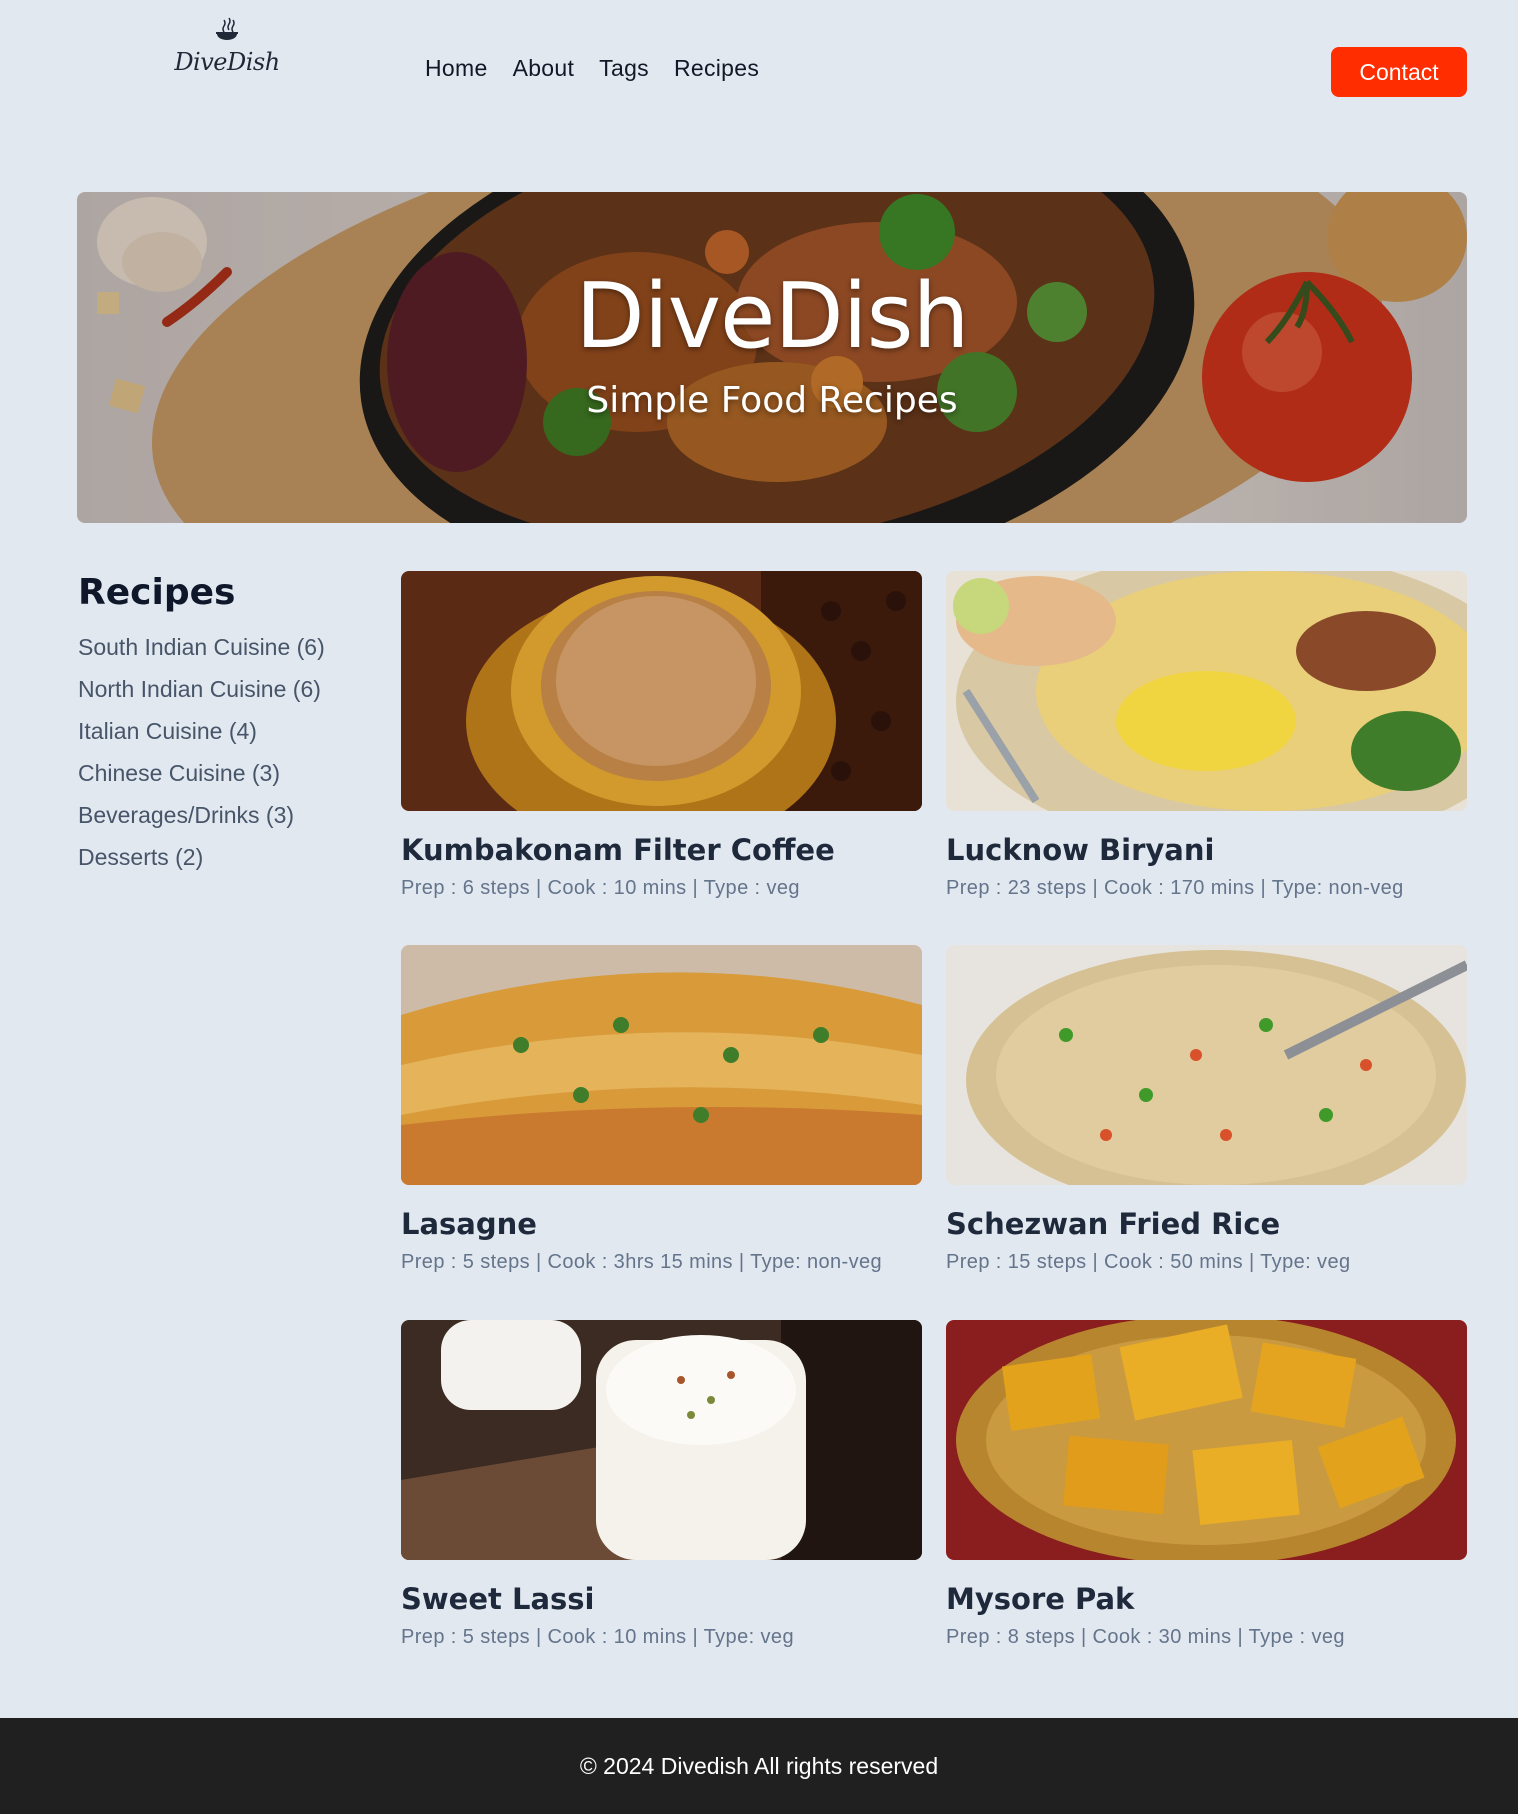 This screenshot has width=1518, height=1814. I want to click on nav-home: Home, so click(456, 68).